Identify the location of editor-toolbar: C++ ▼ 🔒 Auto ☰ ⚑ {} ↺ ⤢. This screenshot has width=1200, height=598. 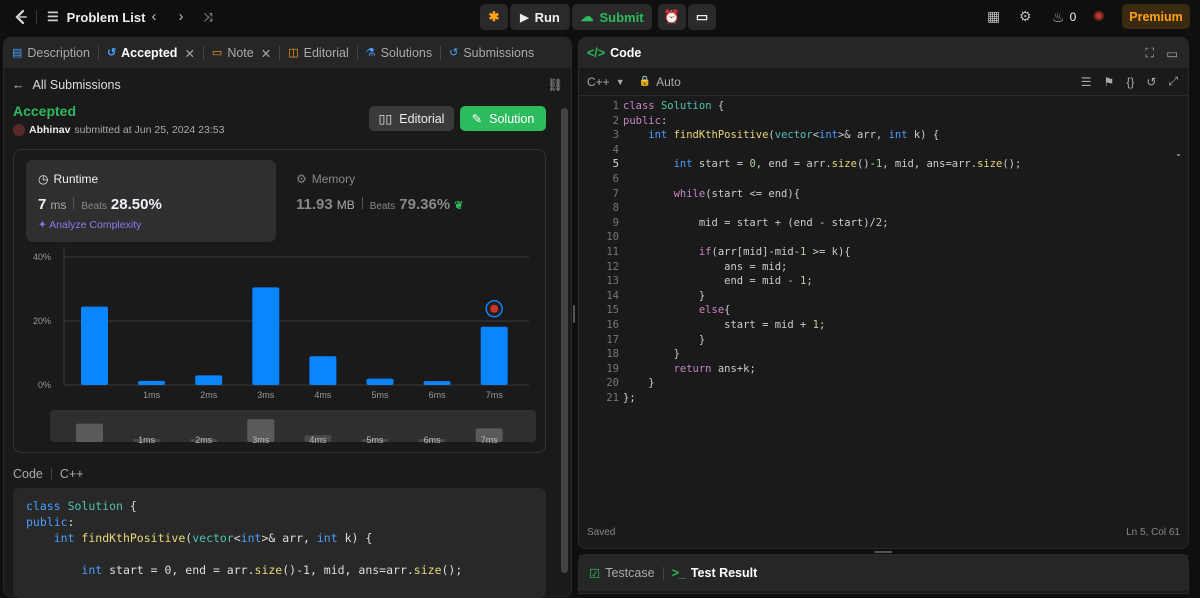
(883, 82).